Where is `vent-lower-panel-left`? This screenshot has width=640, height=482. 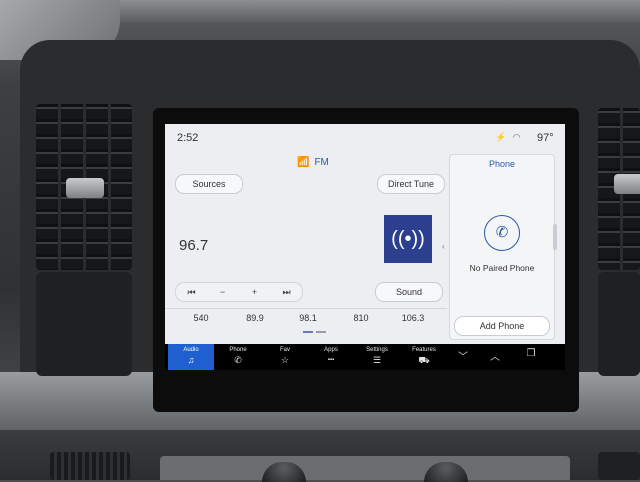 vent-lower-panel-left is located at coordinates (84, 324).